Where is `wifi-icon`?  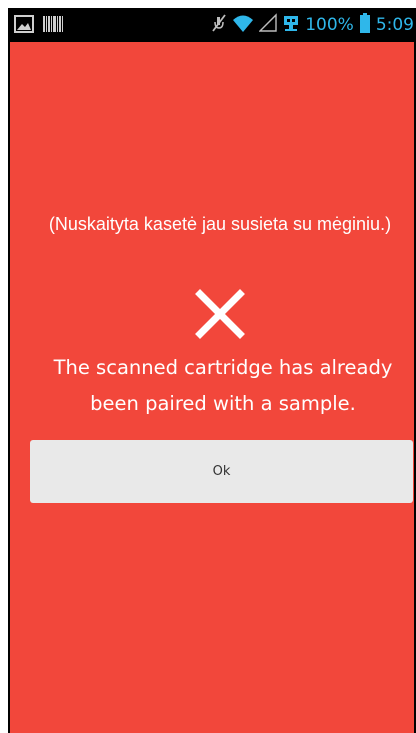 wifi-icon is located at coordinates (243, 25).